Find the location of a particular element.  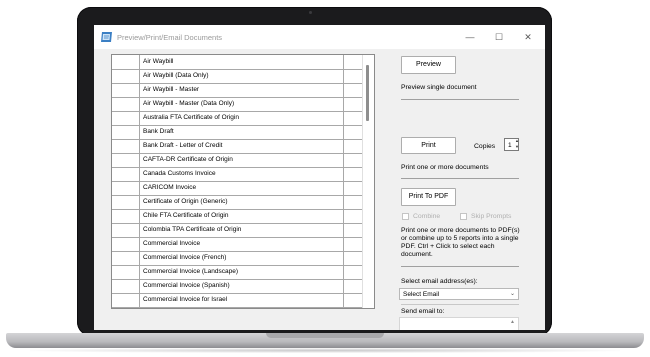

document-name: Chile FTA Certificate of Origin is located at coordinates (186, 215).